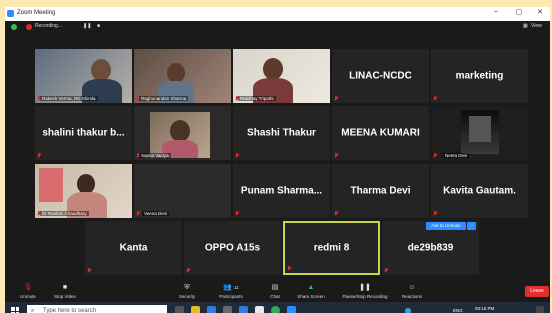 Image resolution: width=552 pixels, height=313 pixels. Describe the element at coordinates (291, 309) in the screenshot. I see `zoom-taskbar-icon` at that location.